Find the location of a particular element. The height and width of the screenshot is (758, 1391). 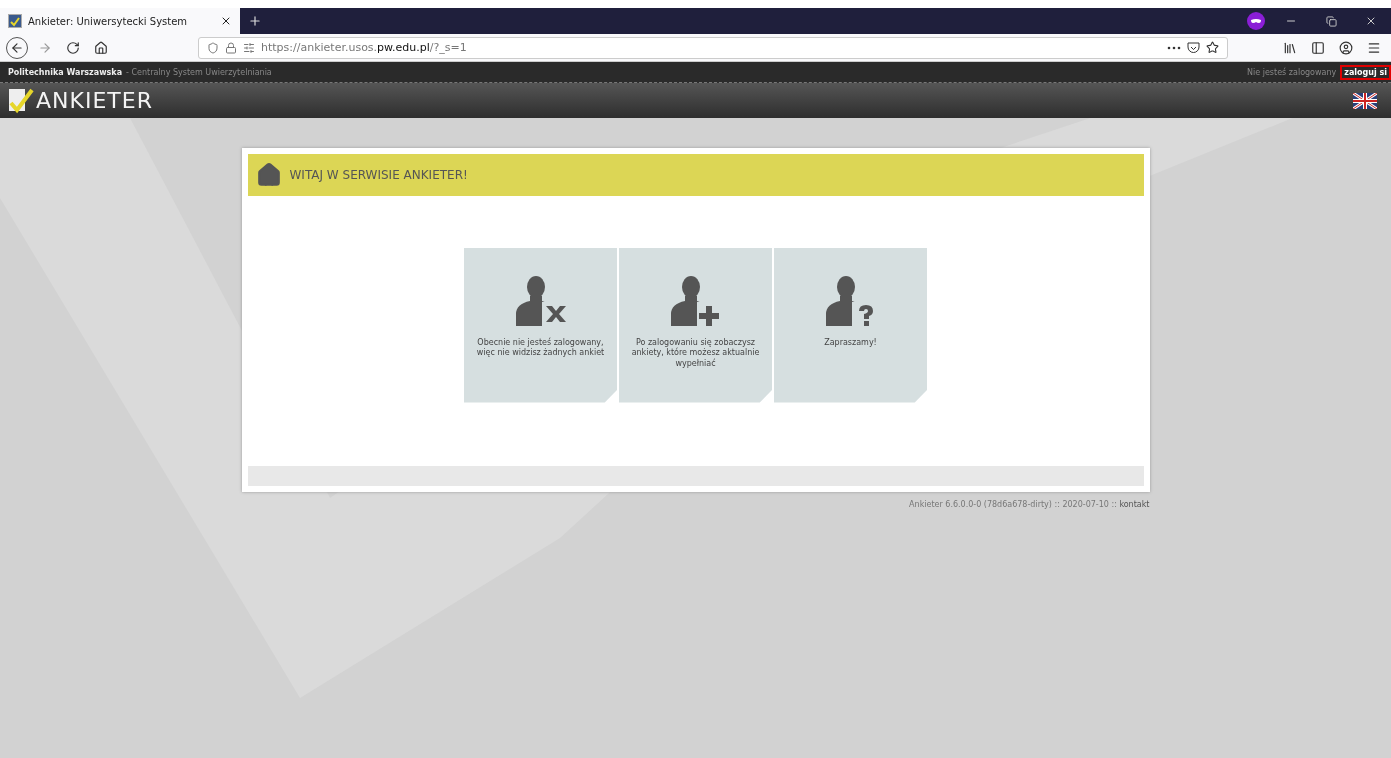

permissions-icon is located at coordinates (249, 47).